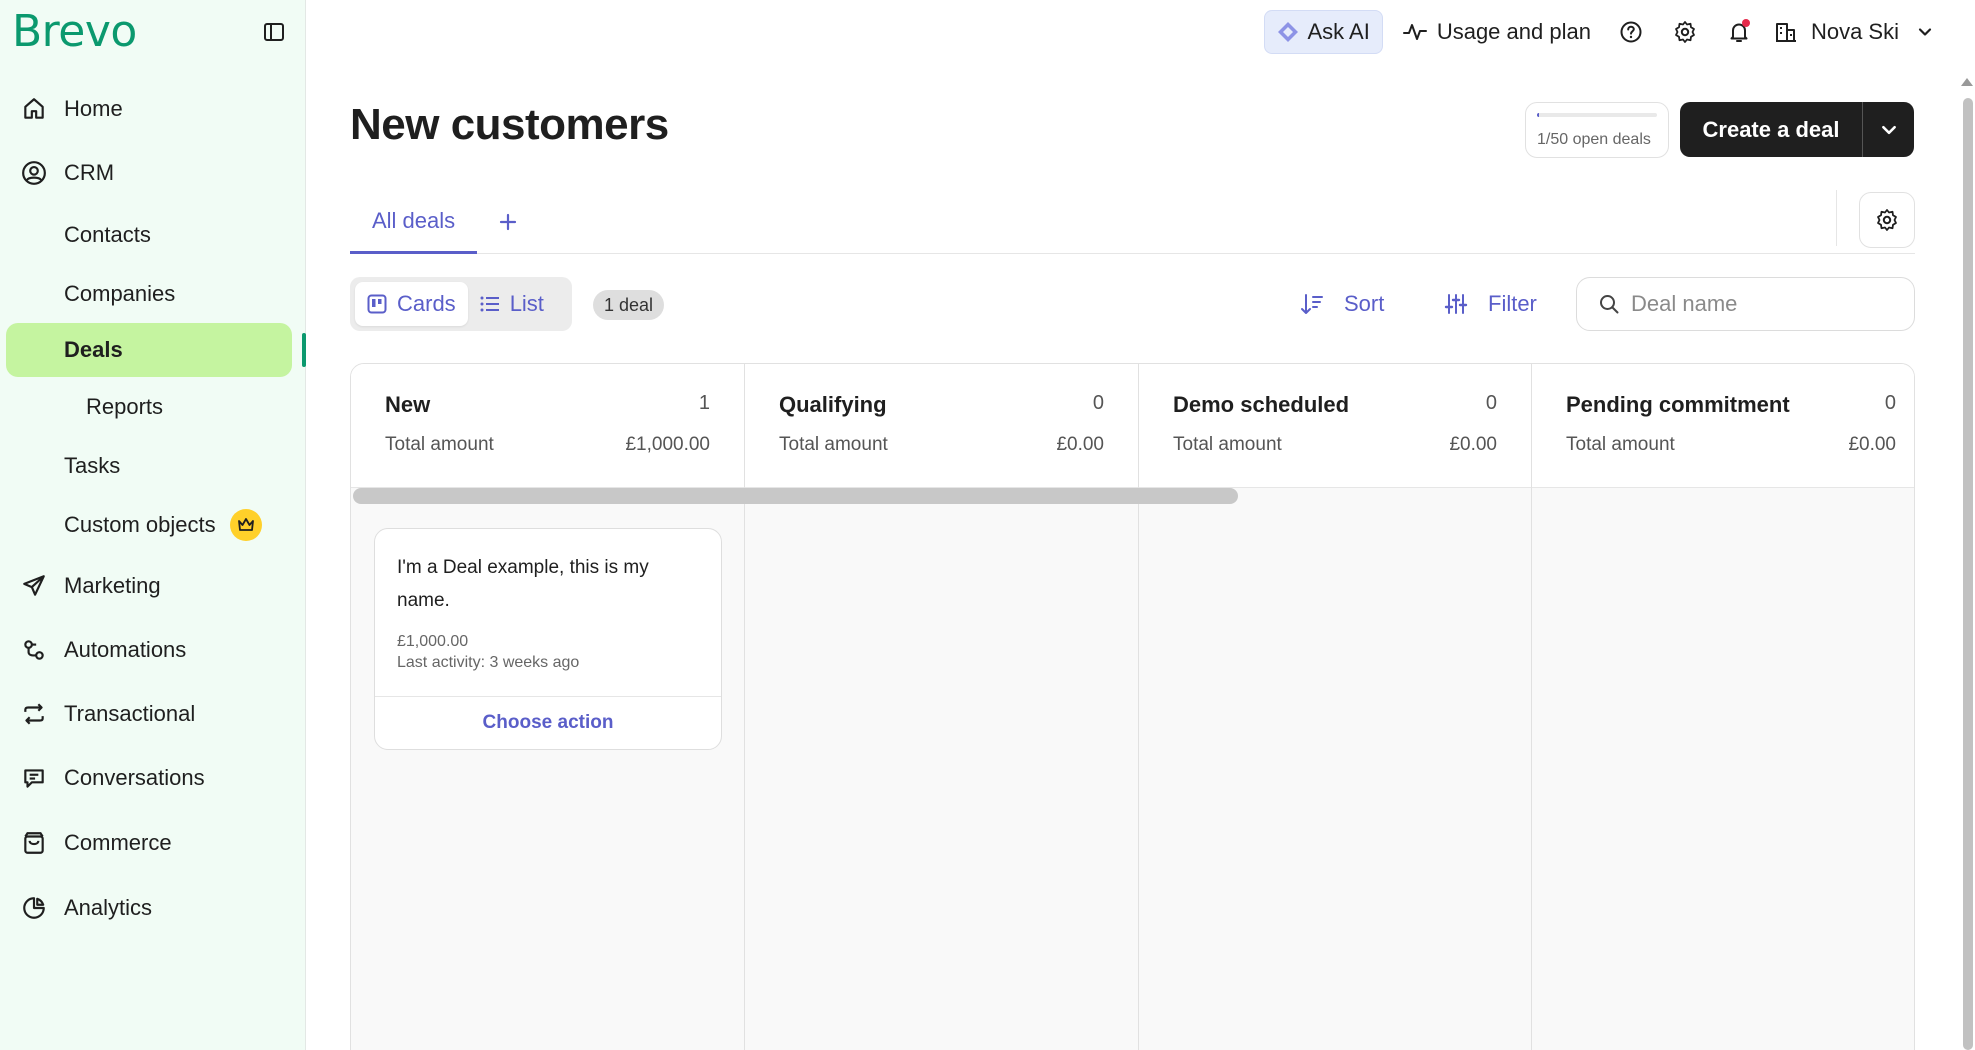 Image resolution: width=1975 pixels, height=1050 pixels. What do you see at coordinates (414, 222) in the screenshot?
I see `tab-all-deals: All deals` at bounding box center [414, 222].